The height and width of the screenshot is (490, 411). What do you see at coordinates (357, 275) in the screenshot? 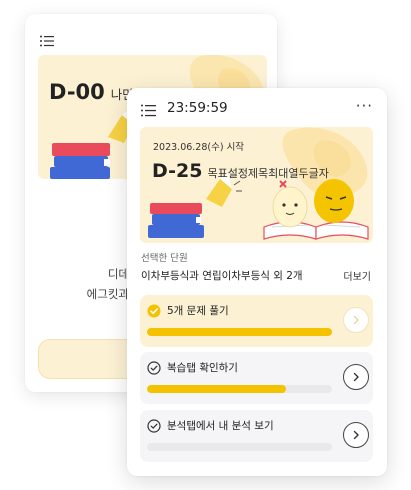
I see `see-more-link: 더보기` at bounding box center [357, 275].